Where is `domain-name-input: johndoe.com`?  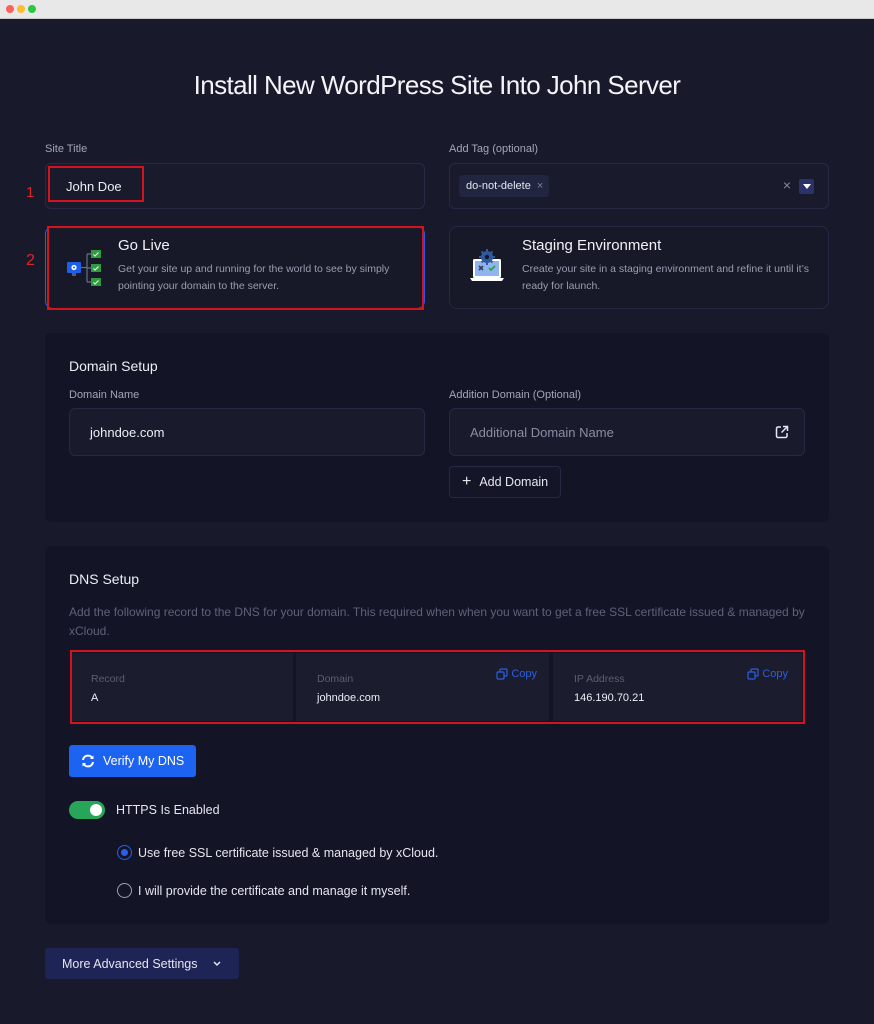
domain-name-input: johndoe.com is located at coordinates (247, 432).